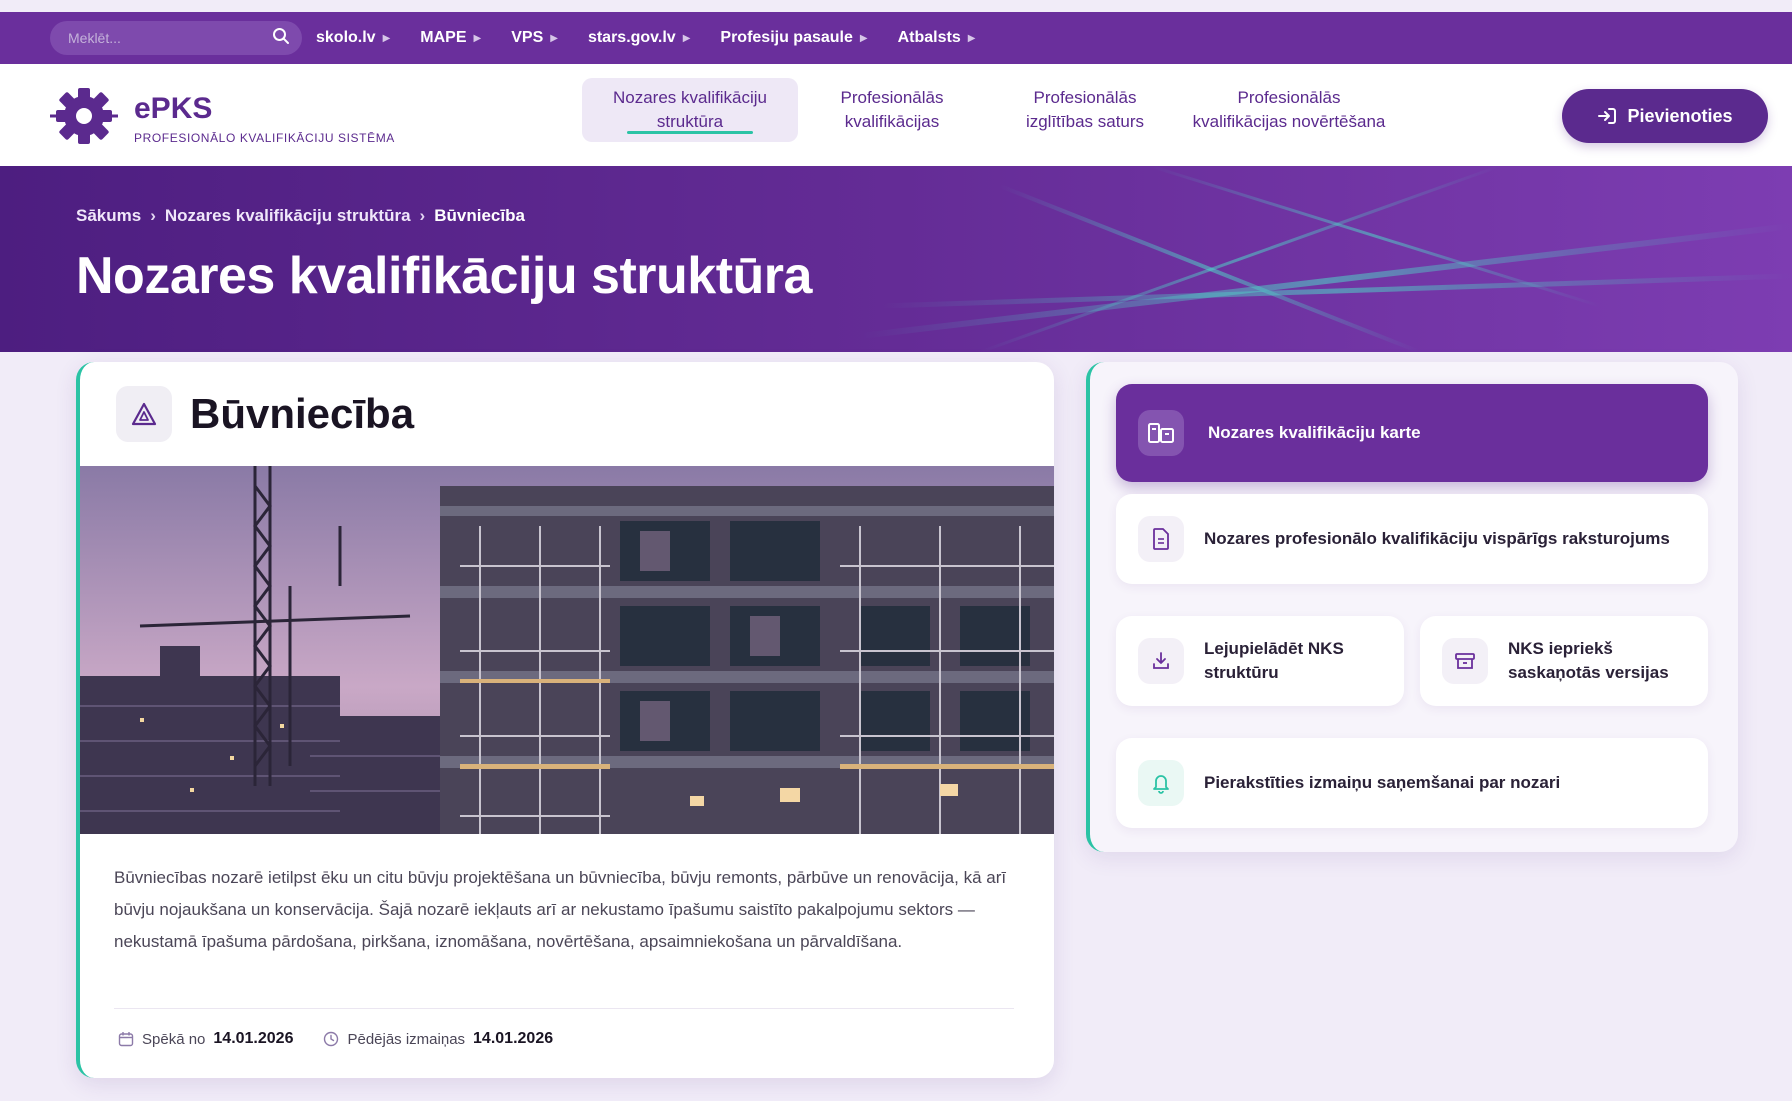 The image size is (1792, 1101). What do you see at coordinates (1161, 433) in the screenshot?
I see `map-book-icon` at bounding box center [1161, 433].